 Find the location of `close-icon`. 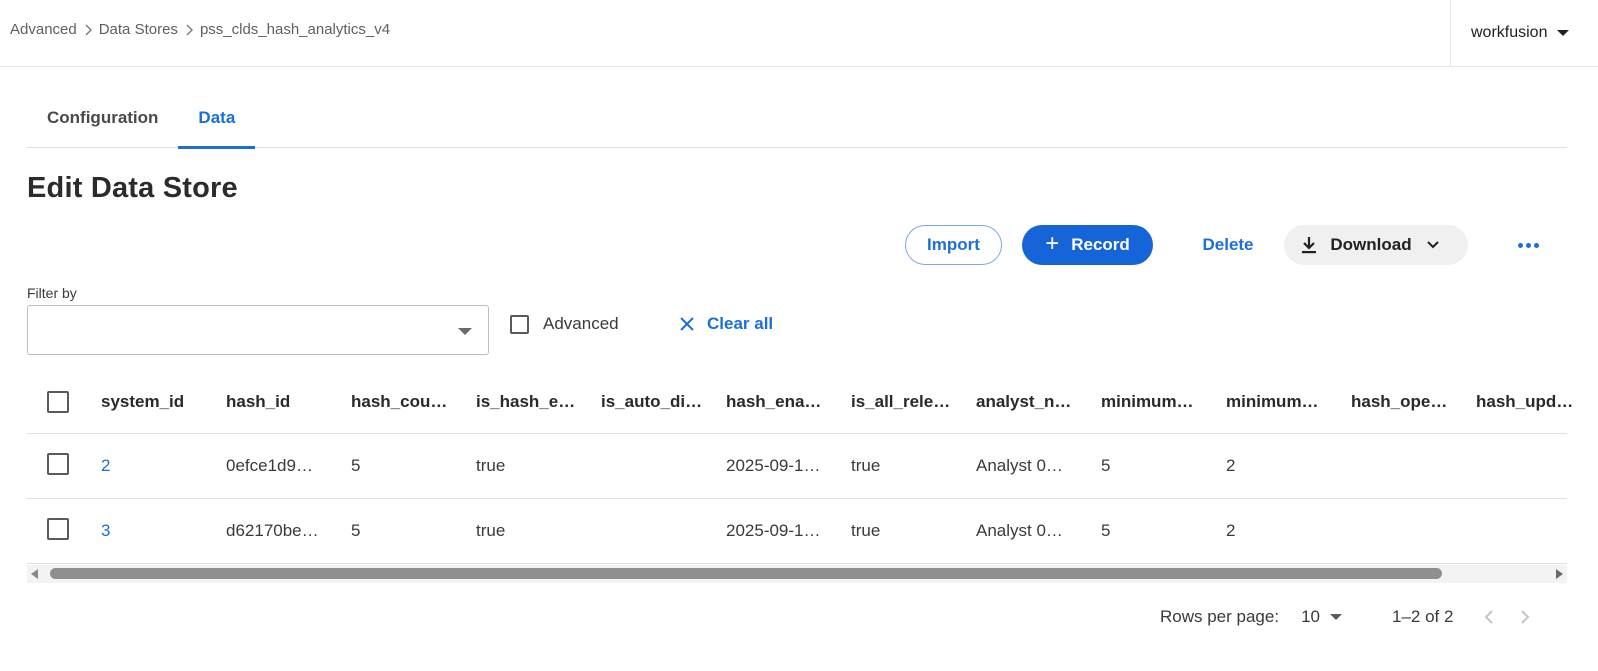

close-icon is located at coordinates (687, 324).